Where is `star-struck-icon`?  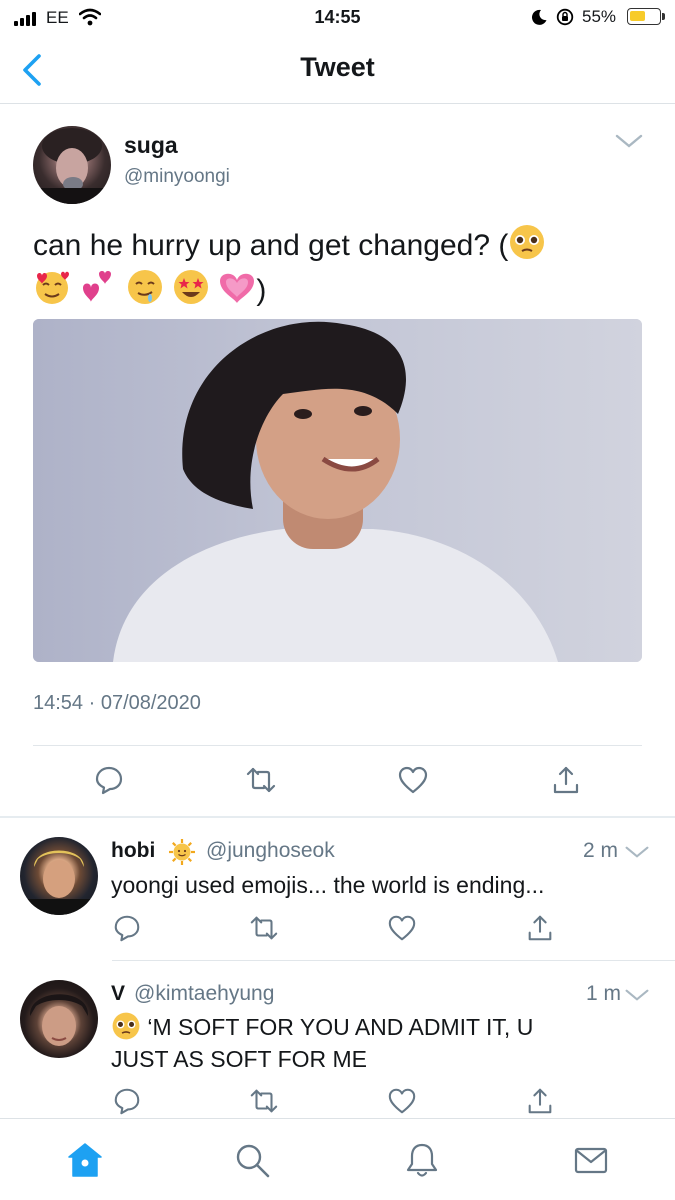 star-struck-icon is located at coordinates (191, 287).